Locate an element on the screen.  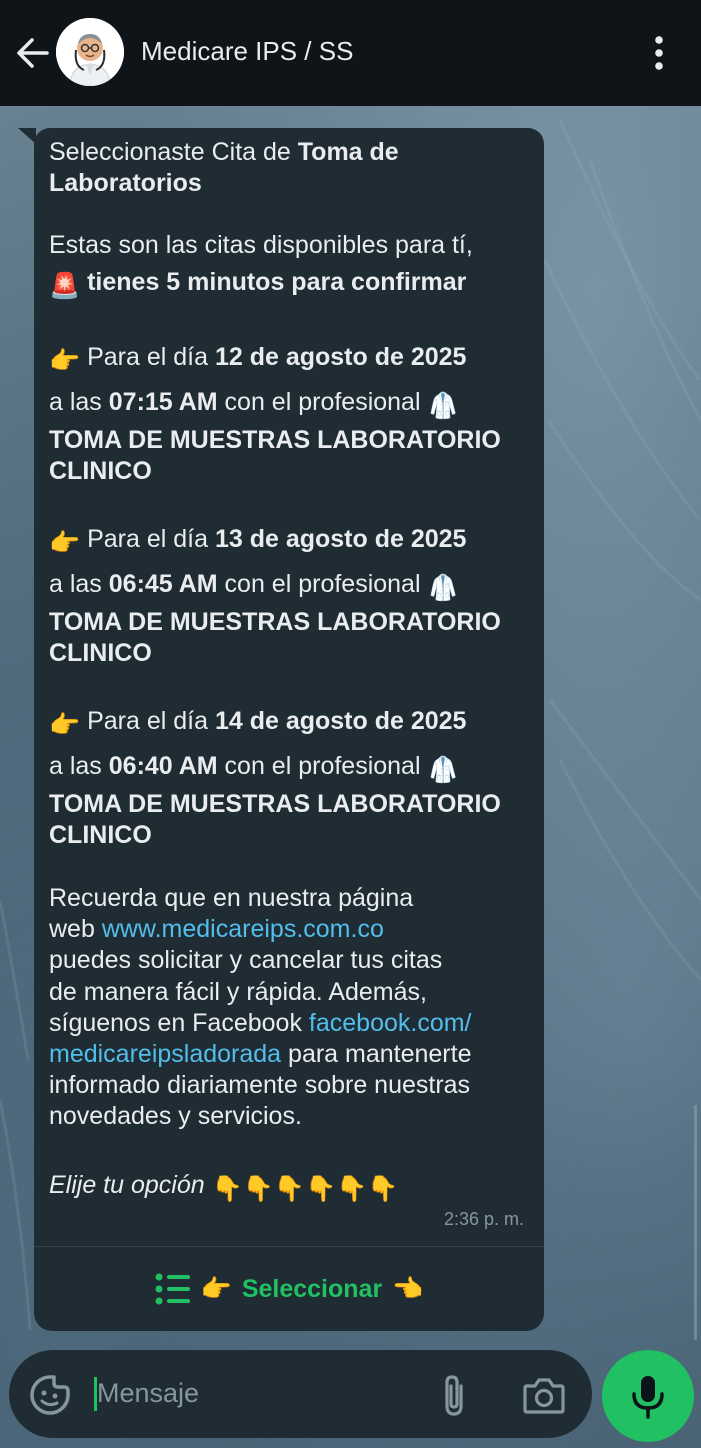
select-button-label: Seleccionar is located at coordinates (312, 1288).